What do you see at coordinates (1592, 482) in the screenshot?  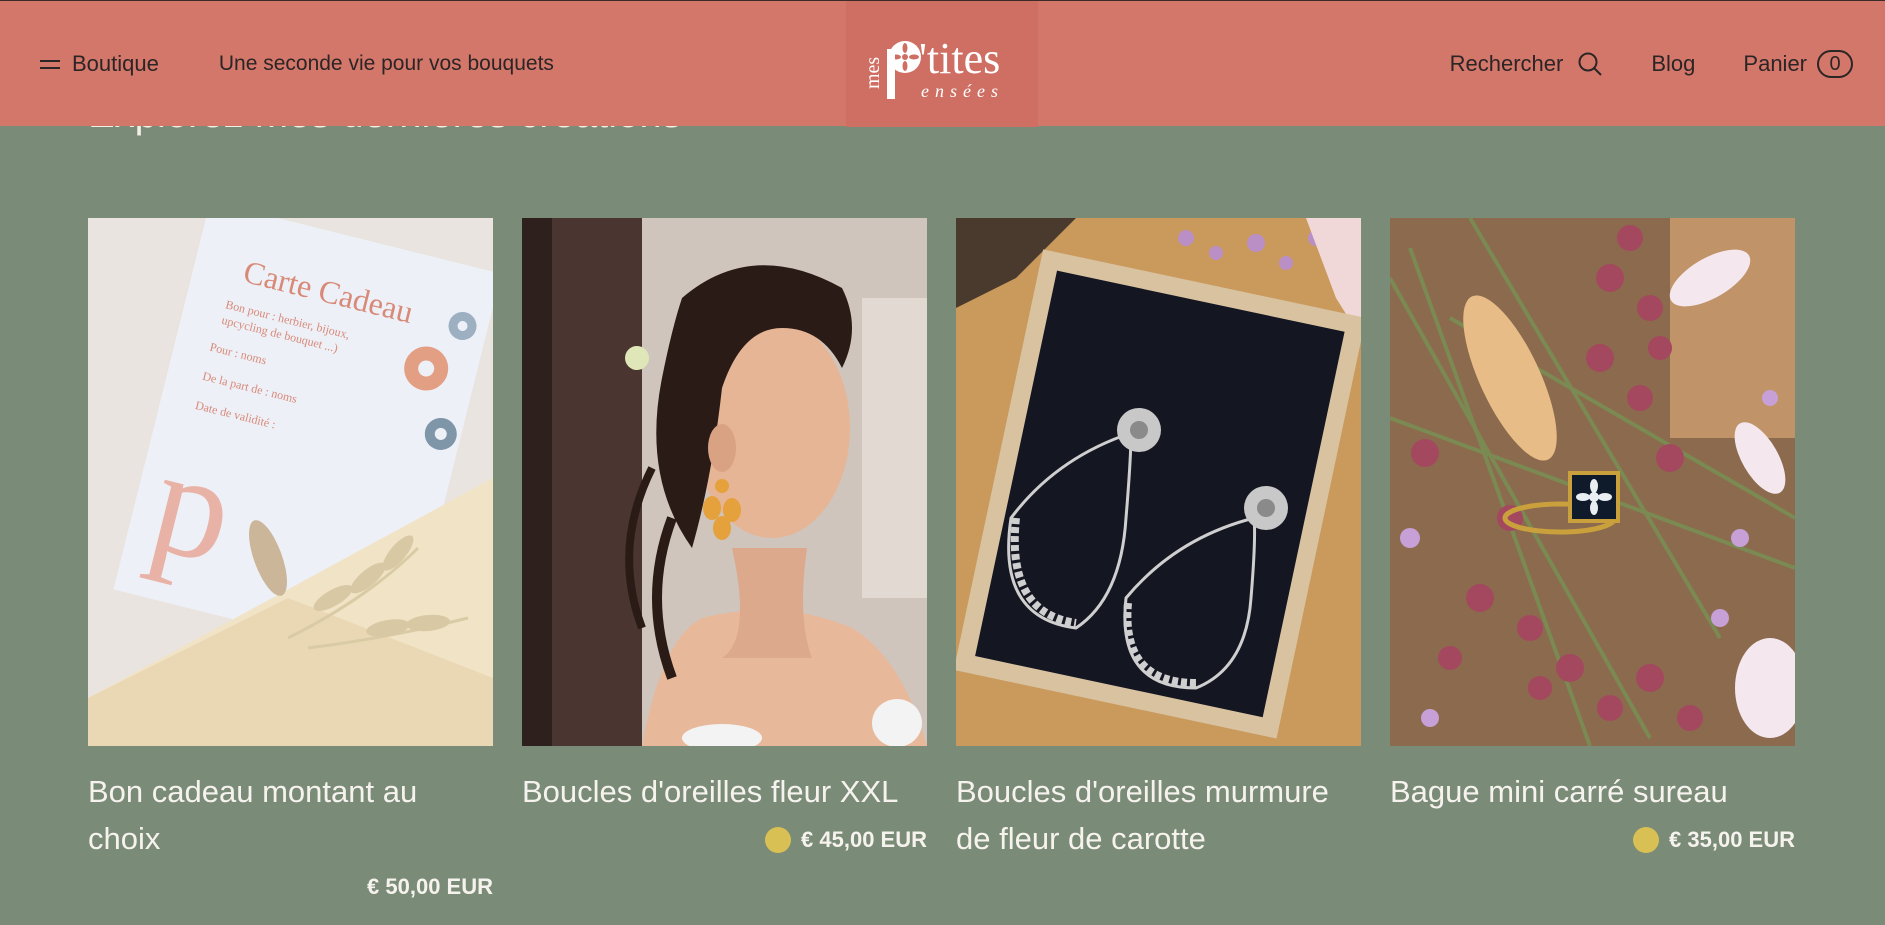 I see `product-image-ring-berries` at bounding box center [1592, 482].